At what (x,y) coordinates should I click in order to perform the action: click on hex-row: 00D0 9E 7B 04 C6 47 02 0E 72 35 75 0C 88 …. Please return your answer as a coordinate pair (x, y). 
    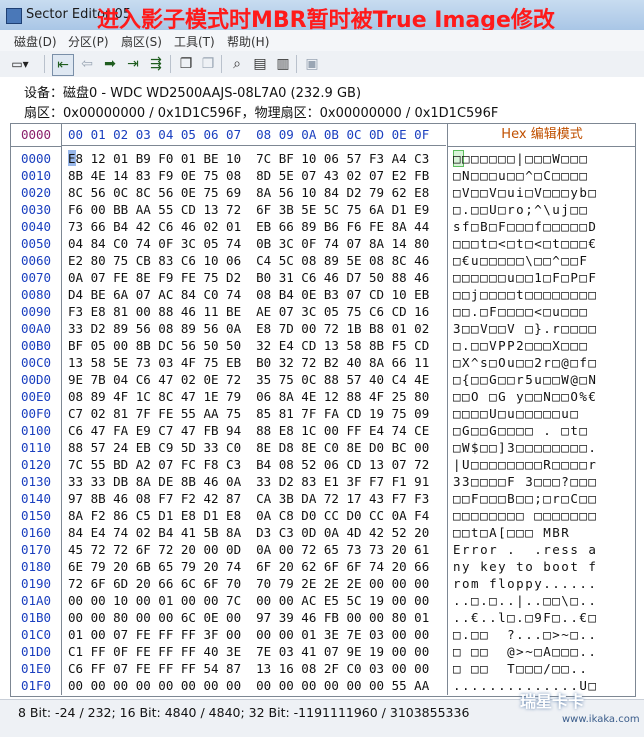
    Looking at the image, I should click on (323, 379).